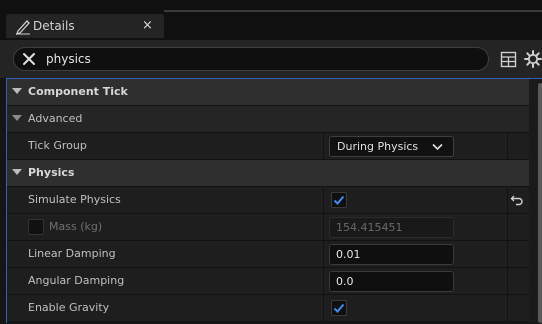 The height and width of the screenshot is (324, 542). I want to click on scrollbar, so click(539, 201).